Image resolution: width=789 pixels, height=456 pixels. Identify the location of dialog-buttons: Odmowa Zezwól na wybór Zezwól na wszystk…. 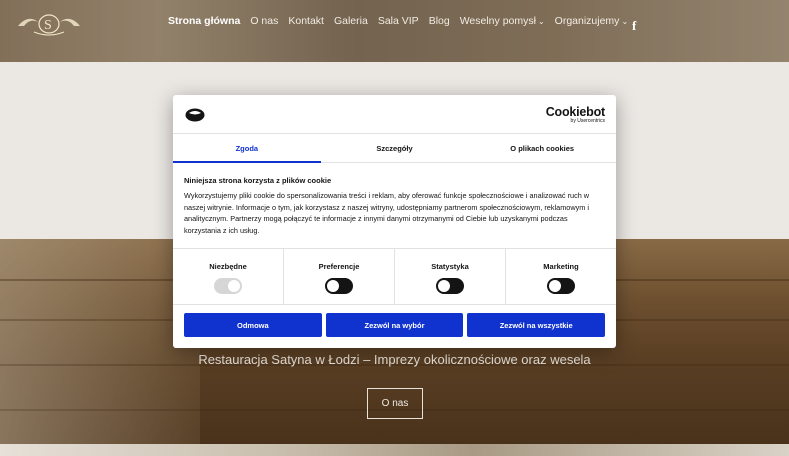
(395, 325).